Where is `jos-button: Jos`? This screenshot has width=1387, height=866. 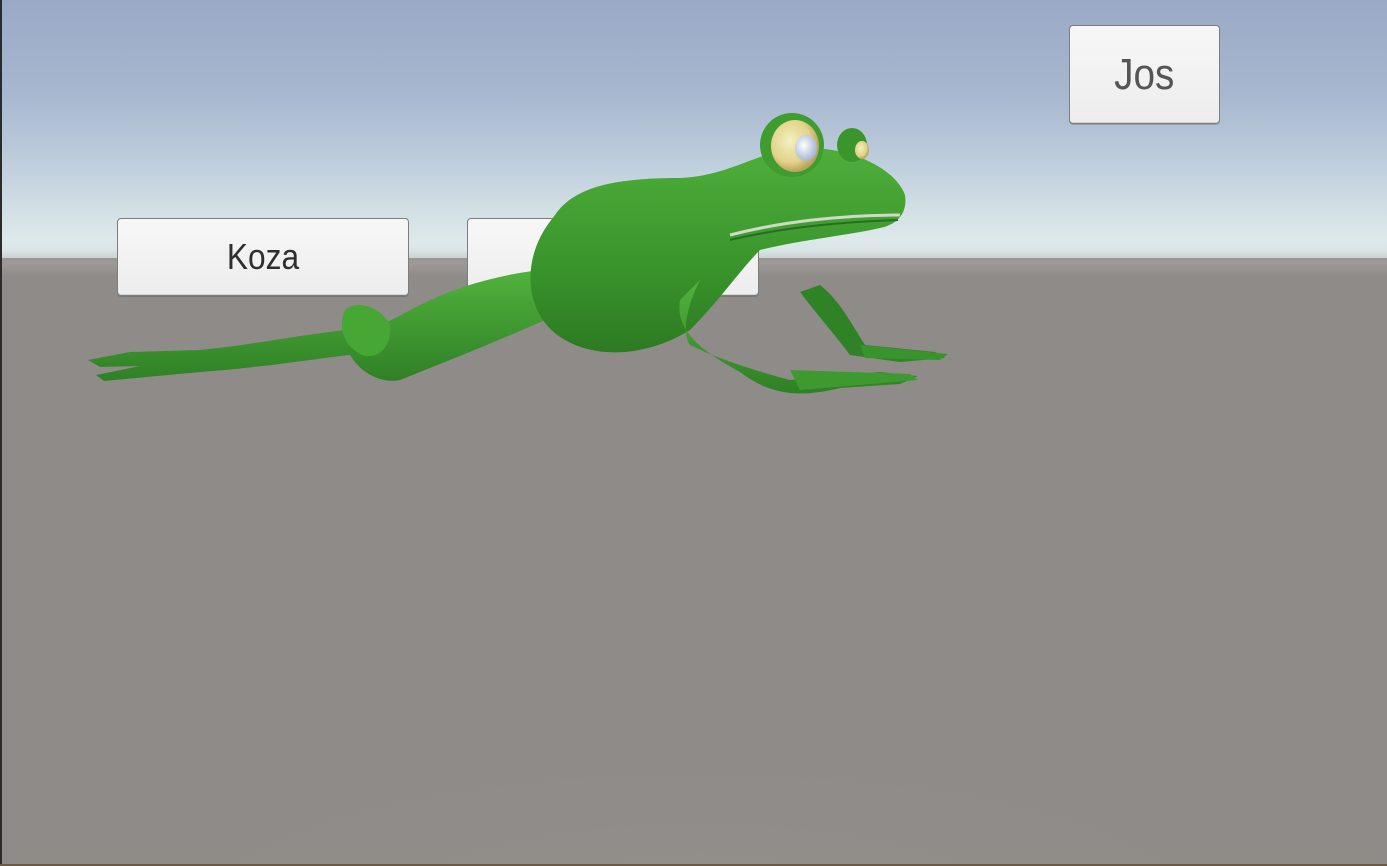 jos-button: Jos is located at coordinates (1144, 74).